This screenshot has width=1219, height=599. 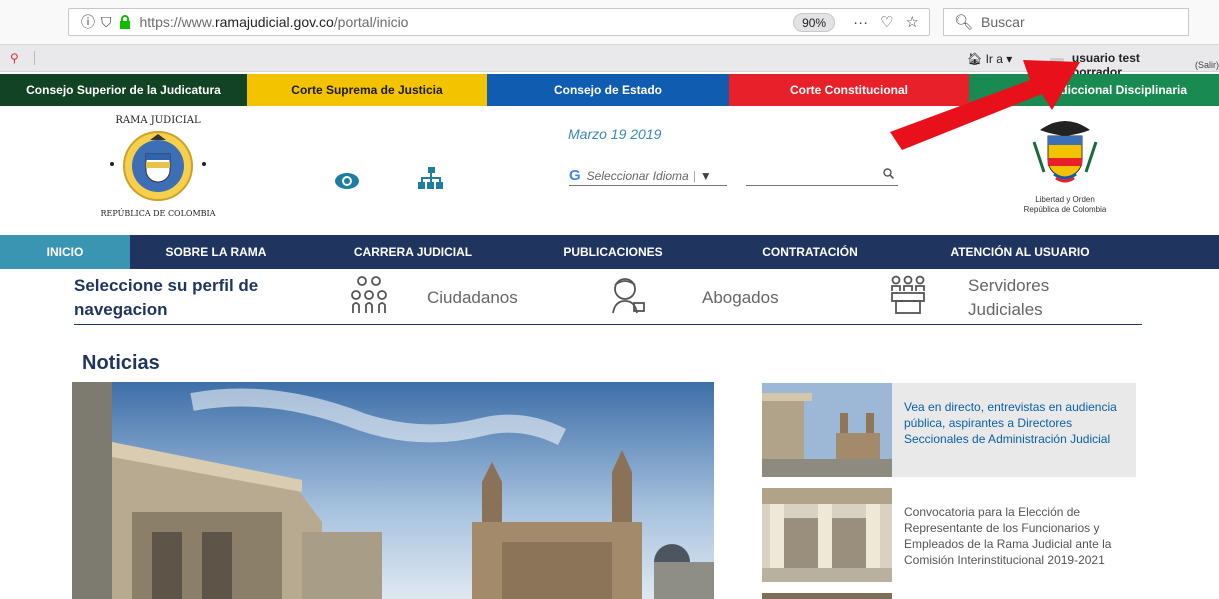 I want to click on divider, so click(x=34, y=58).